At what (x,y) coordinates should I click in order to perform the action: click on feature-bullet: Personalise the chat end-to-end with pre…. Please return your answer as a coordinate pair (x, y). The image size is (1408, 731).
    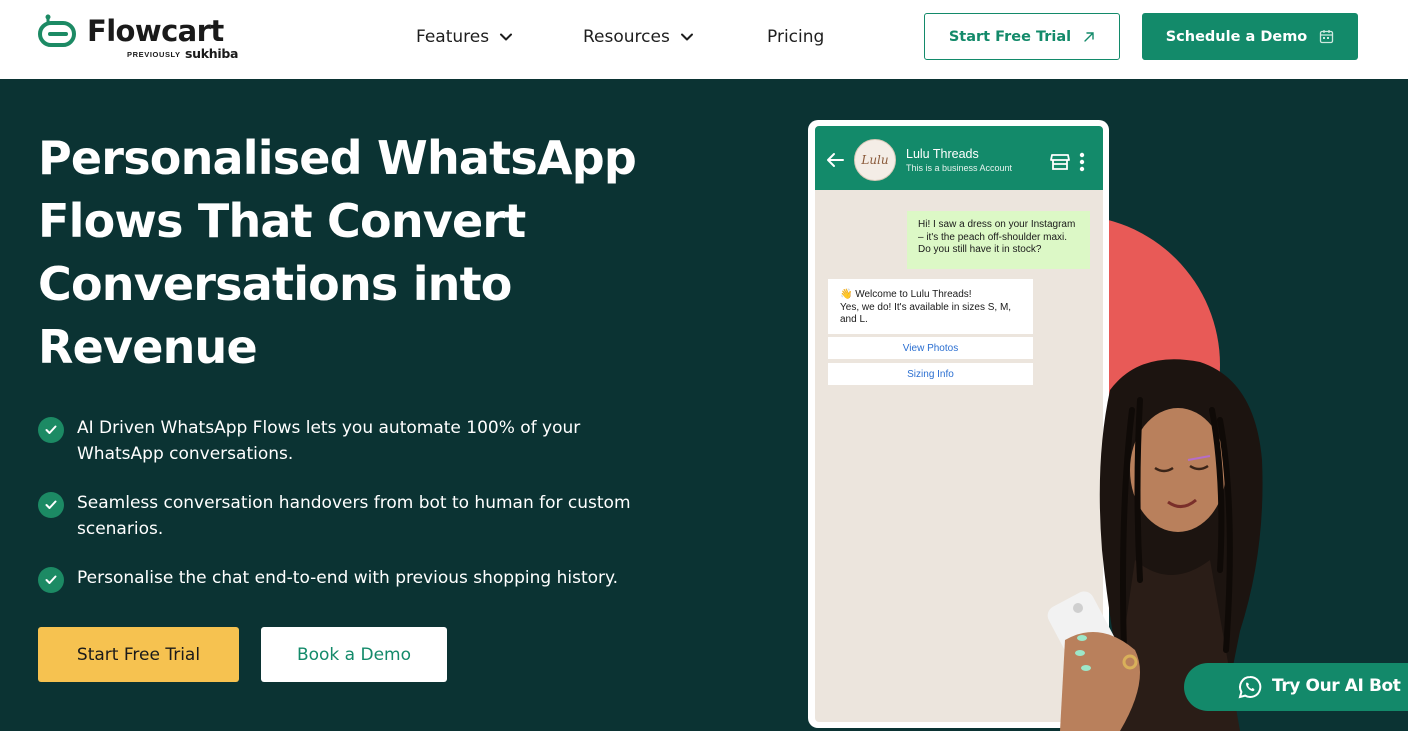
    Looking at the image, I should click on (337, 579).